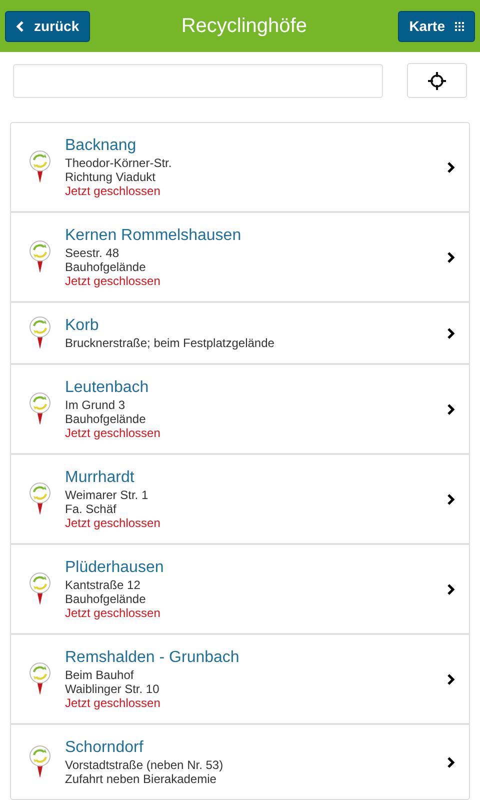  Describe the element at coordinates (103, 585) in the screenshot. I see `site-address: Kantstraße 12` at that location.